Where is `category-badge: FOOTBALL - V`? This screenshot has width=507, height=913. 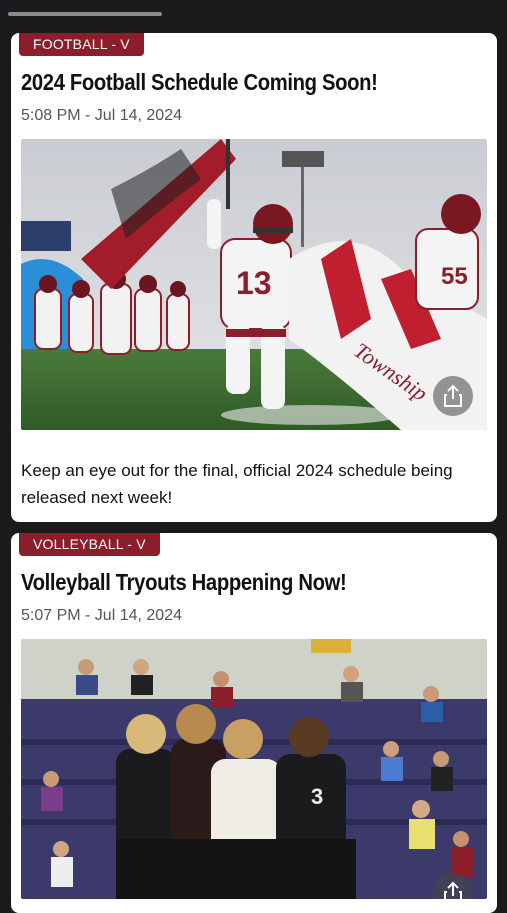 category-badge: FOOTBALL - V is located at coordinates (81, 44).